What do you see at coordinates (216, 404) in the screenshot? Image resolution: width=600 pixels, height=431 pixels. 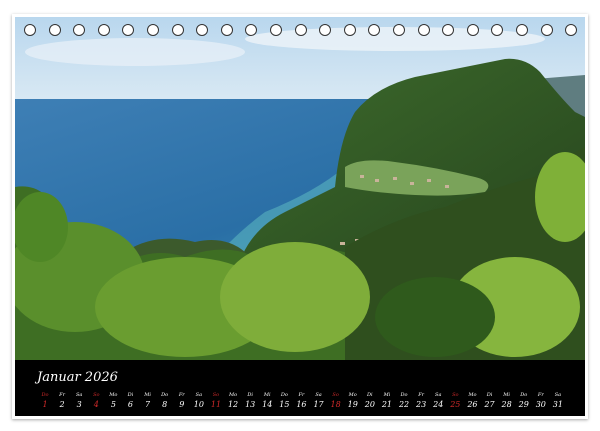 I see `day-number: 11` at bounding box center [216, 404].